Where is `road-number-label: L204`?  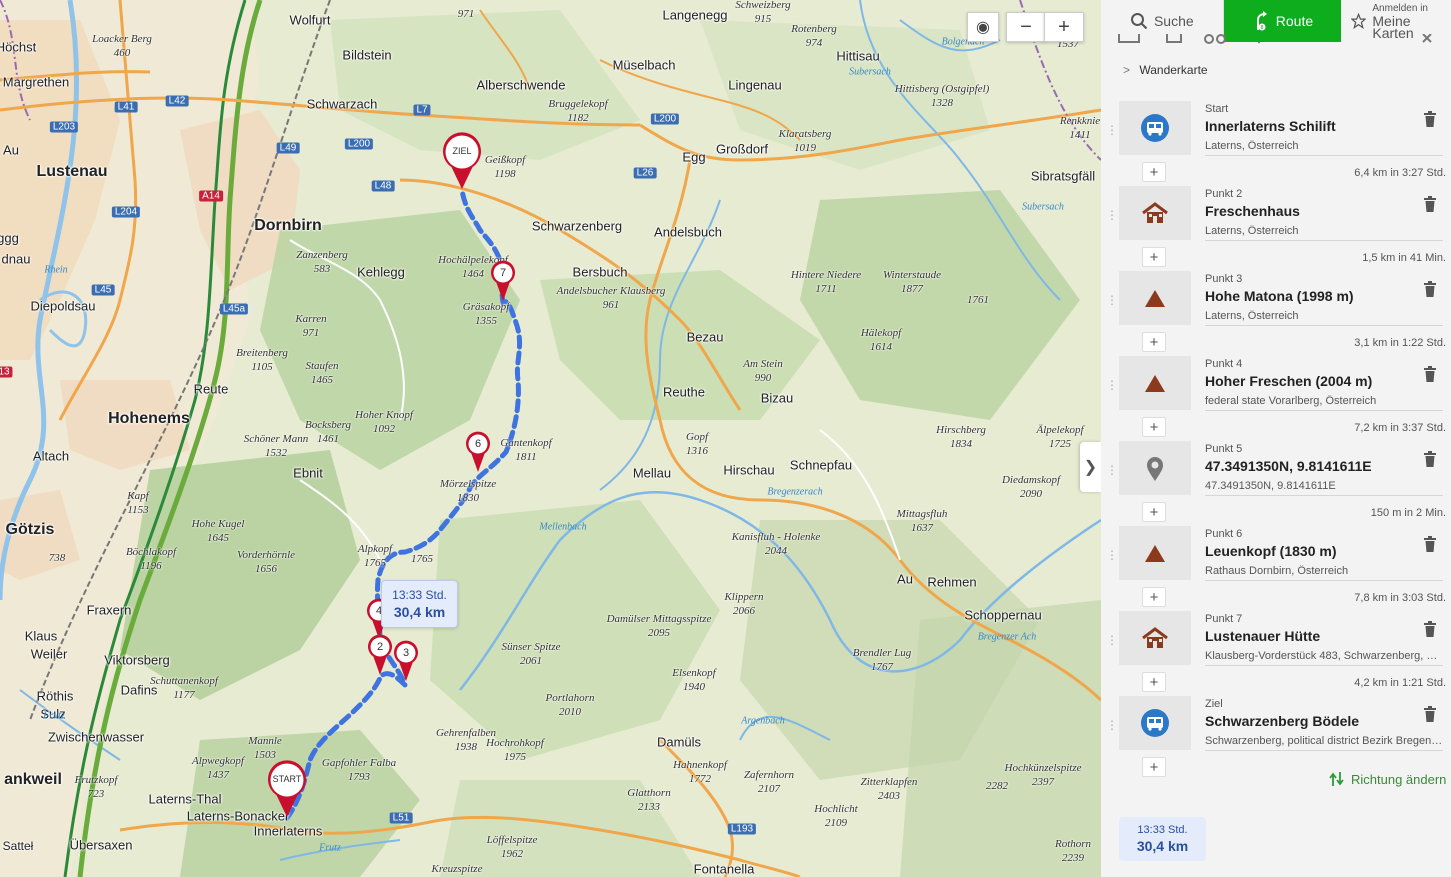
road-number-label: L204 is located at coordinates (126, 212).